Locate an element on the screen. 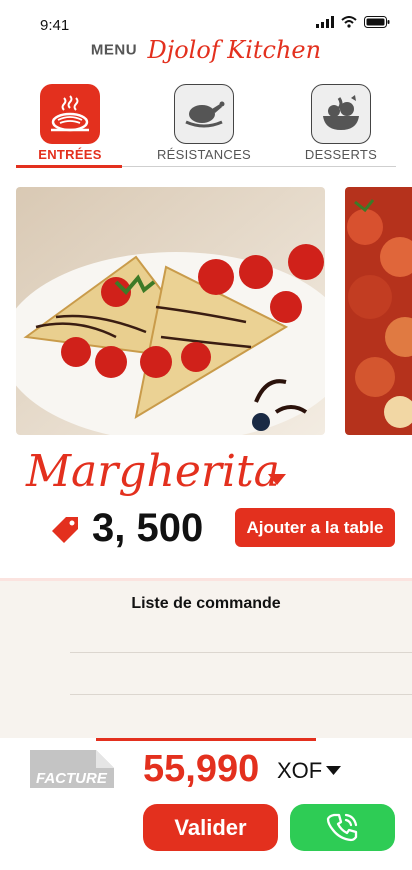 The width and height of the screenshot is (412, 870). signal-icon is located at coordinates (325, 22).